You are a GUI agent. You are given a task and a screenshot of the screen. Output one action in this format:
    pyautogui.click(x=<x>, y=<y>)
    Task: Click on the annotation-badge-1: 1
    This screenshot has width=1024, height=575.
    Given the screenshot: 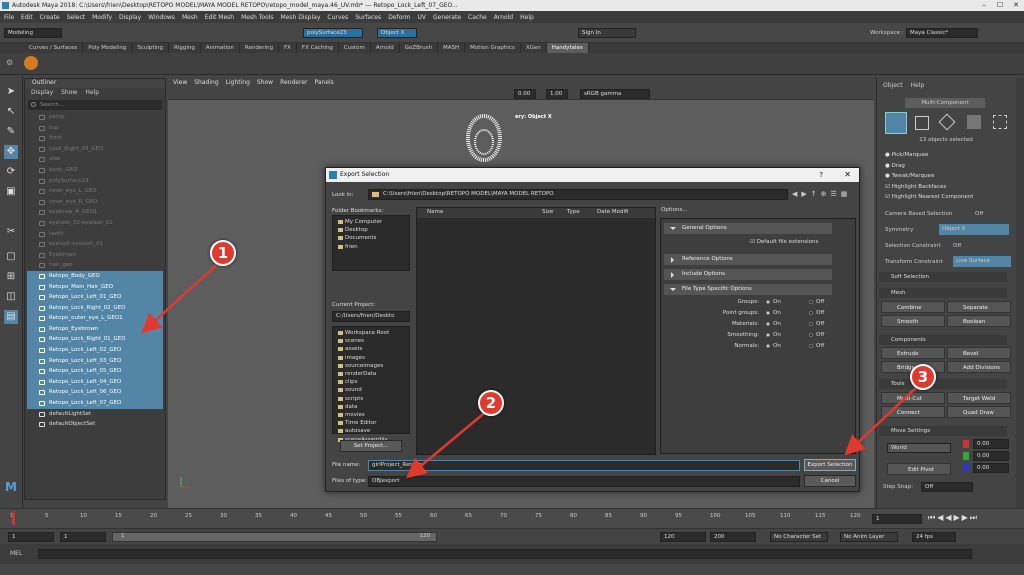 What is the action you would take?
    pyautogui.click(x=223, y=253)
    